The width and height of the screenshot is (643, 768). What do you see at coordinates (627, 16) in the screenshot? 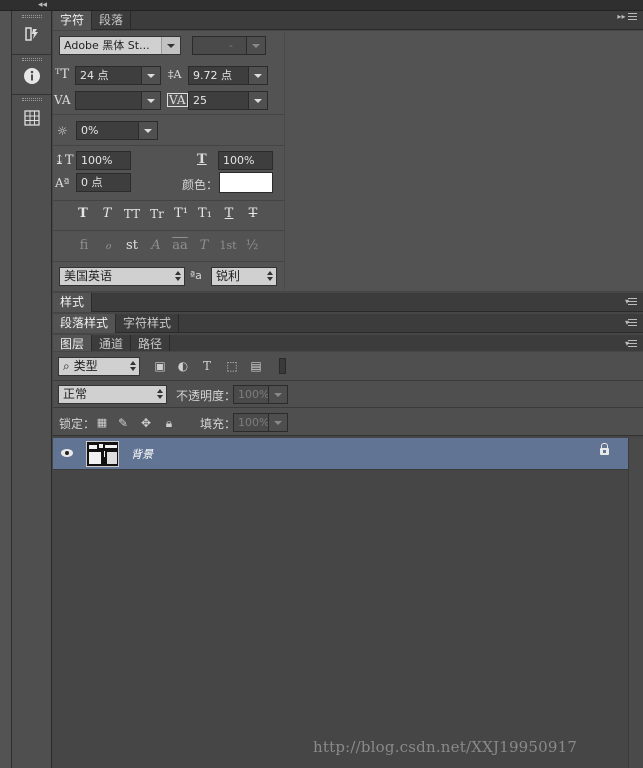
I see `panel-menu-icon: ▸▸` at bounding box center [627, 16].